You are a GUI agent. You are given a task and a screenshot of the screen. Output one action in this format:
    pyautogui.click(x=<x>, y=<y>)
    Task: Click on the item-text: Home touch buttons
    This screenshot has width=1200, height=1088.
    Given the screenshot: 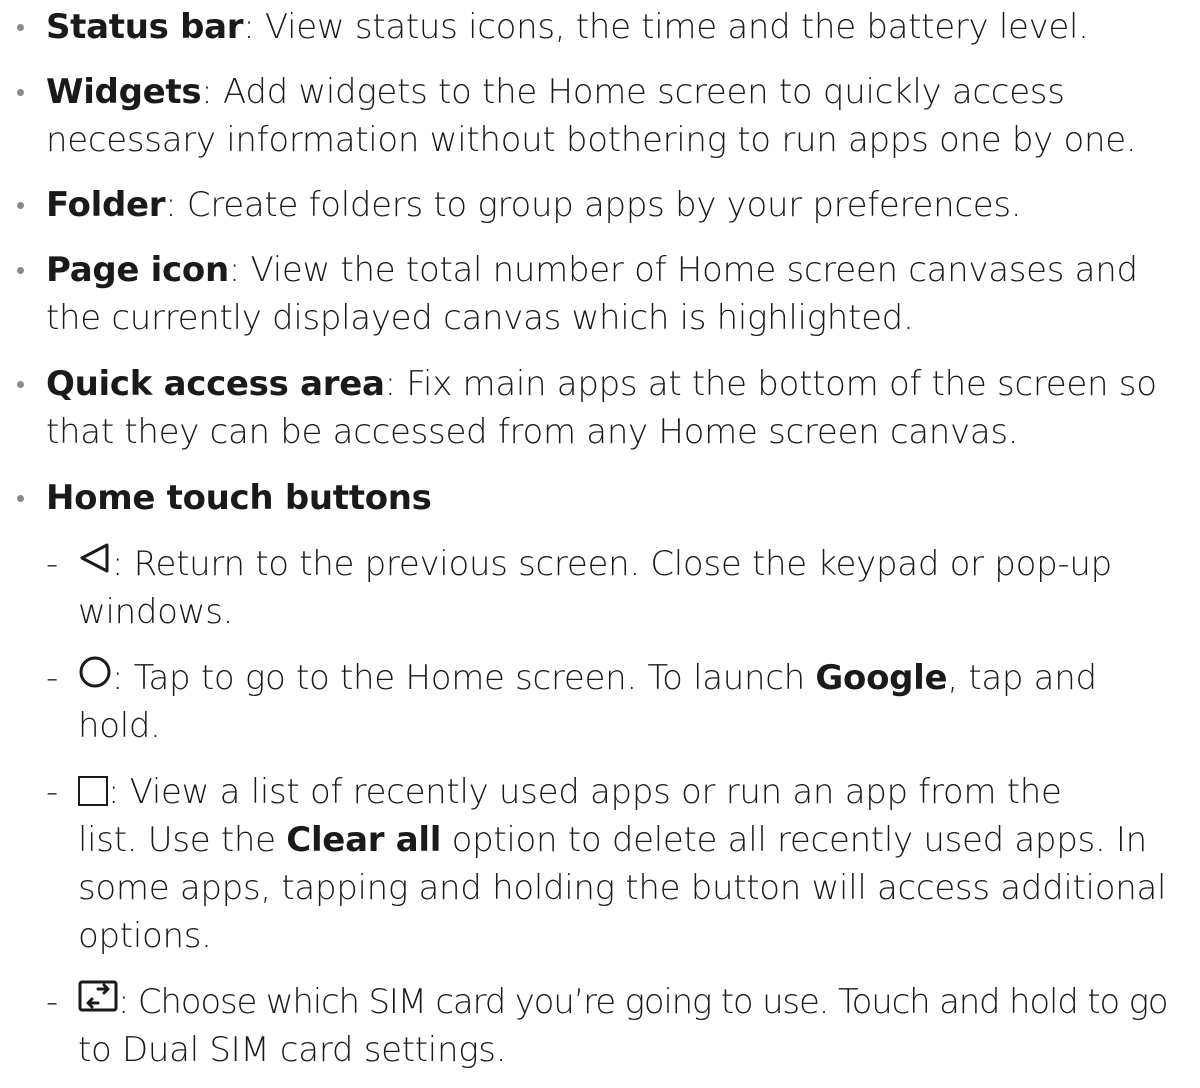 What is the action you would take?
    pyautogui.click(x=239, y=498)
    